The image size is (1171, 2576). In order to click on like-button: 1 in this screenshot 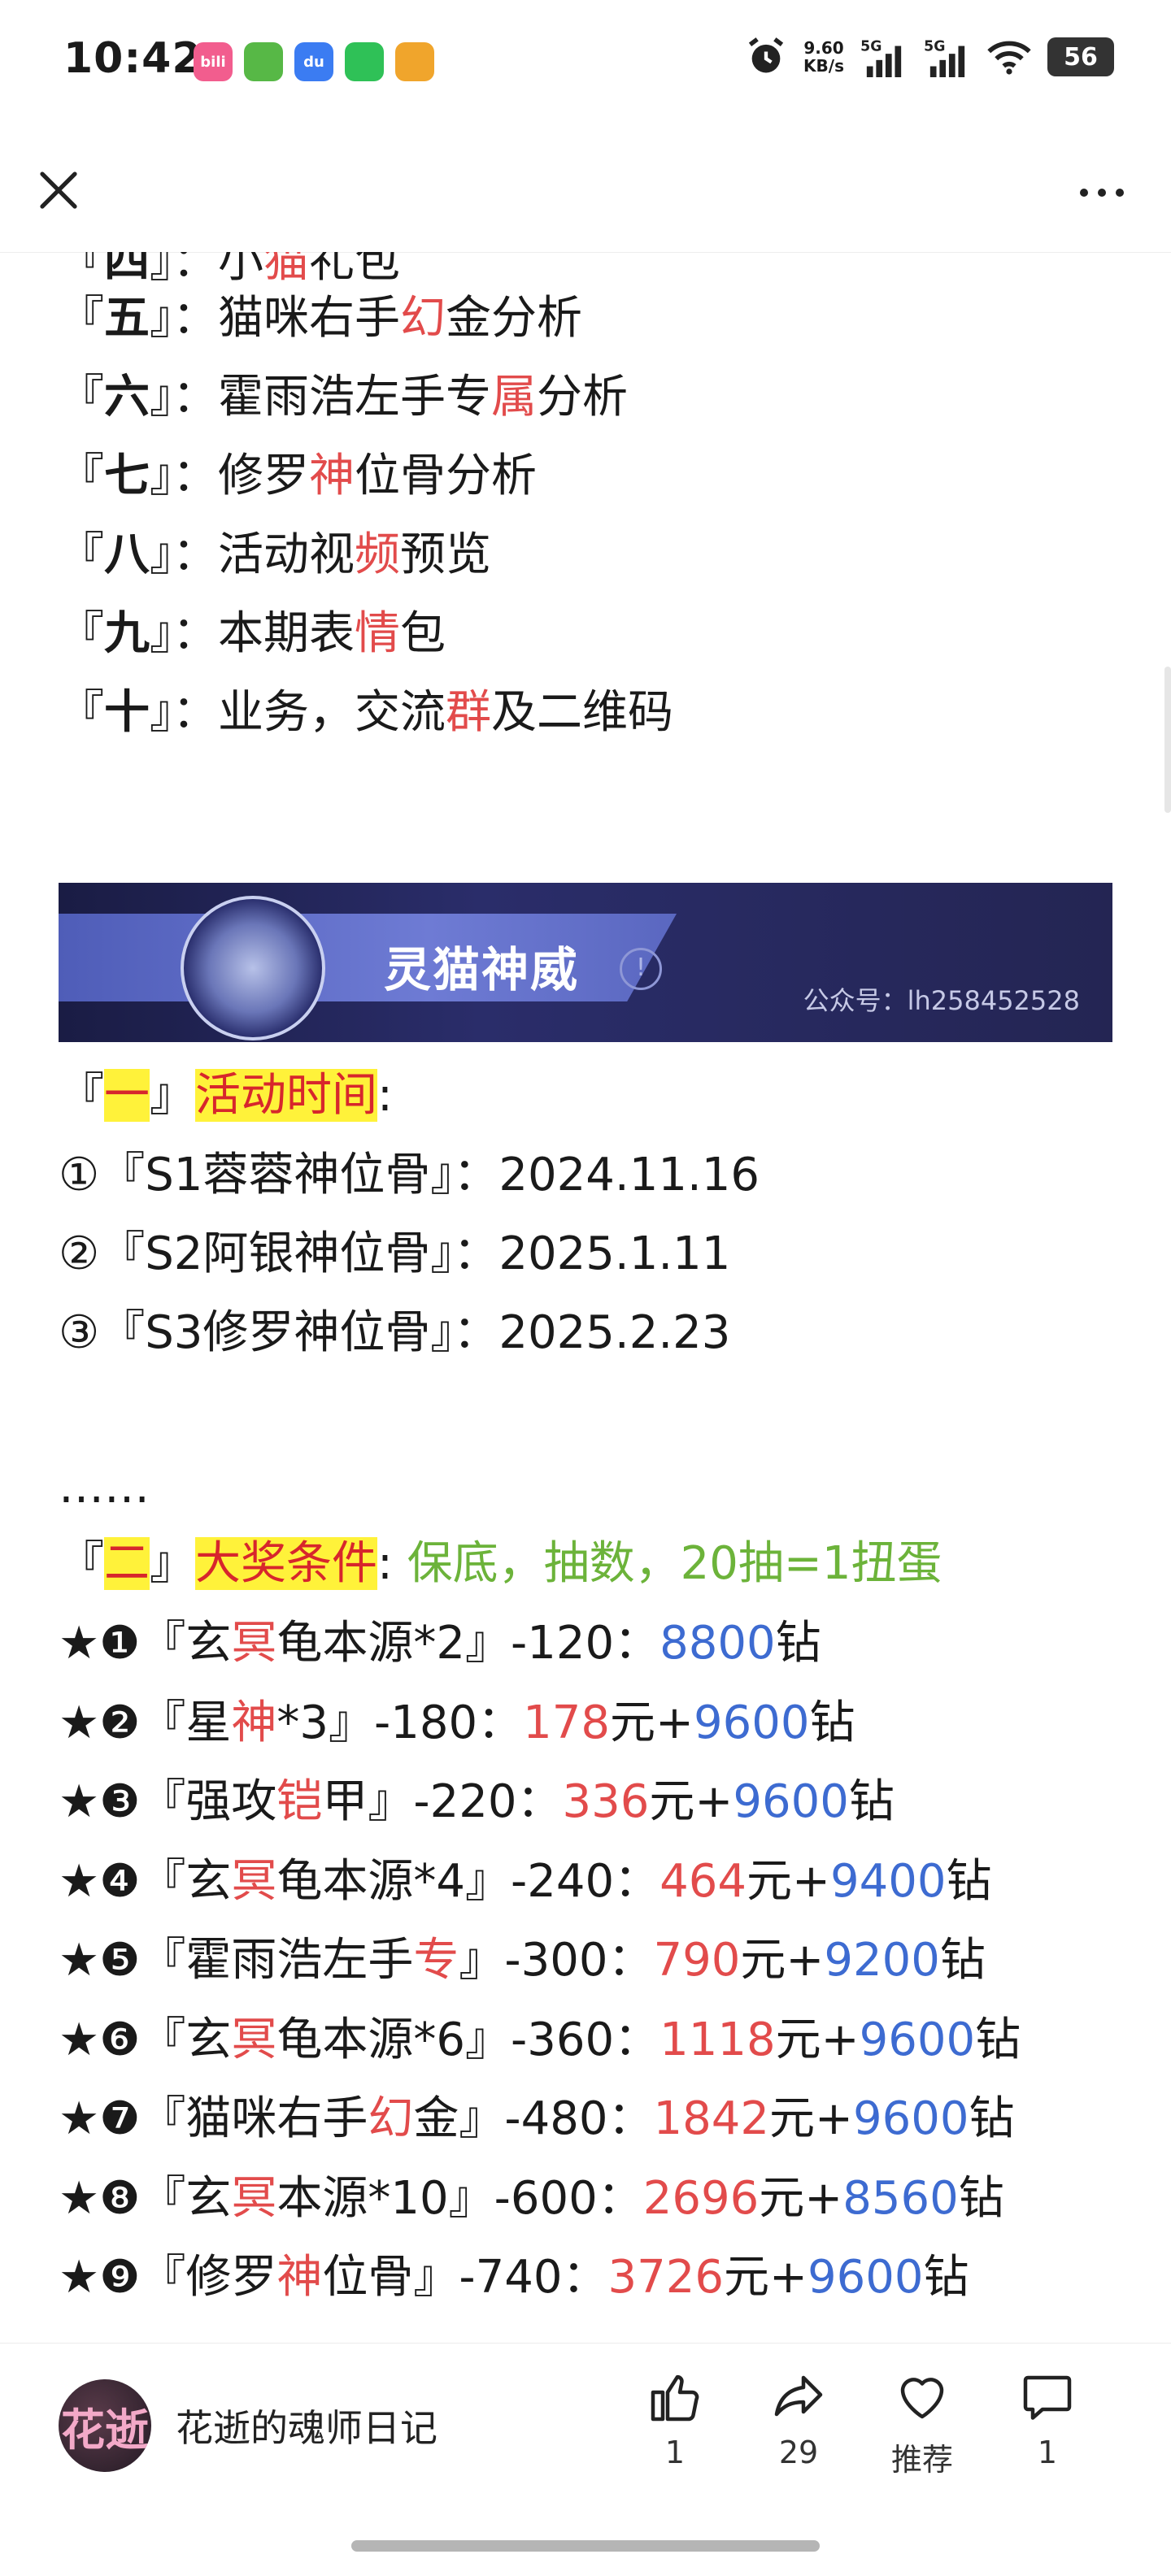, I will do `click(675, 2419)`.